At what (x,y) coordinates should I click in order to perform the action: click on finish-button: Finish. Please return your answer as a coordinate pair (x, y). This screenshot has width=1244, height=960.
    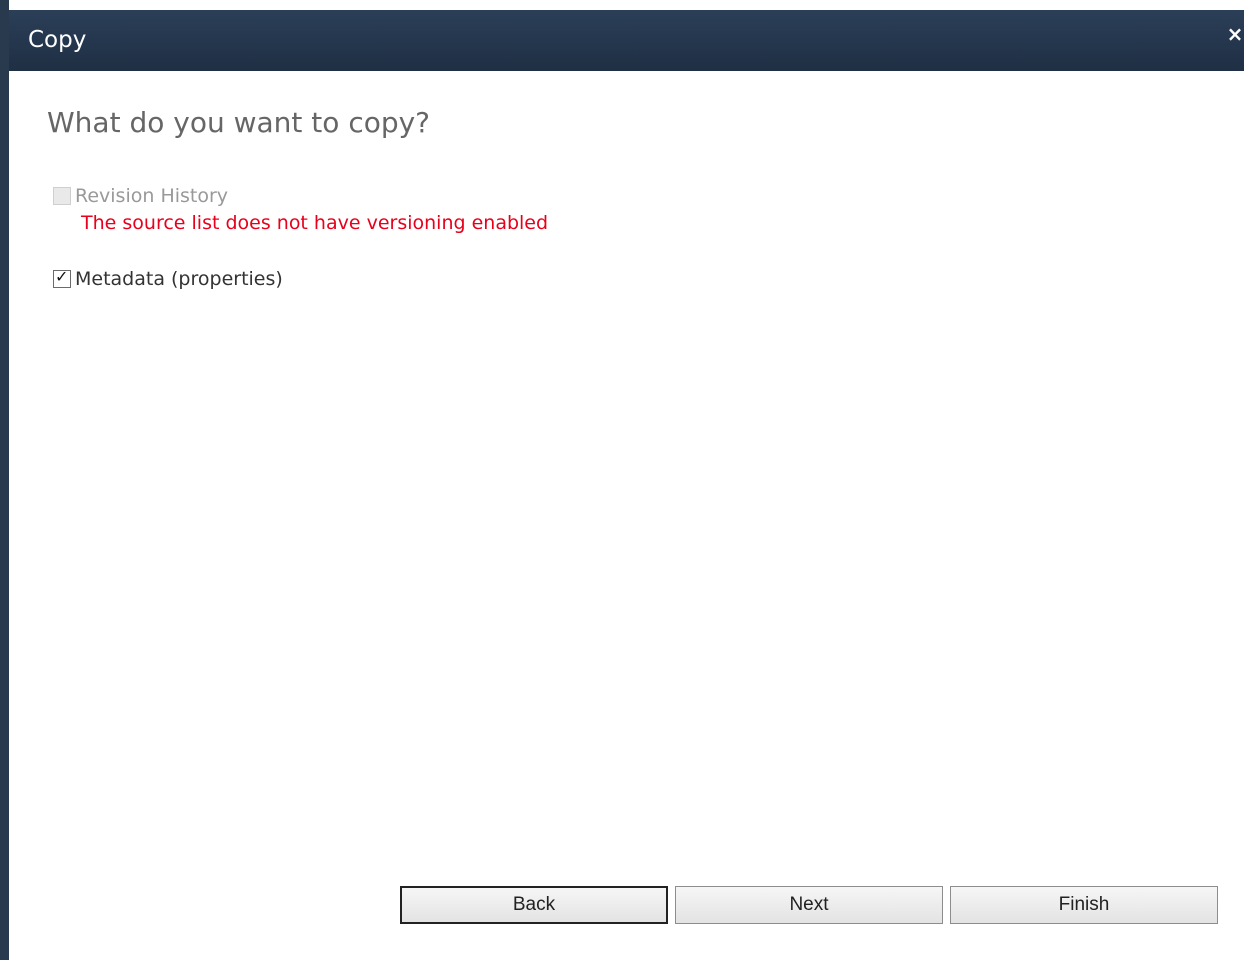
    Looking at the image, I should click on (1084, 905).